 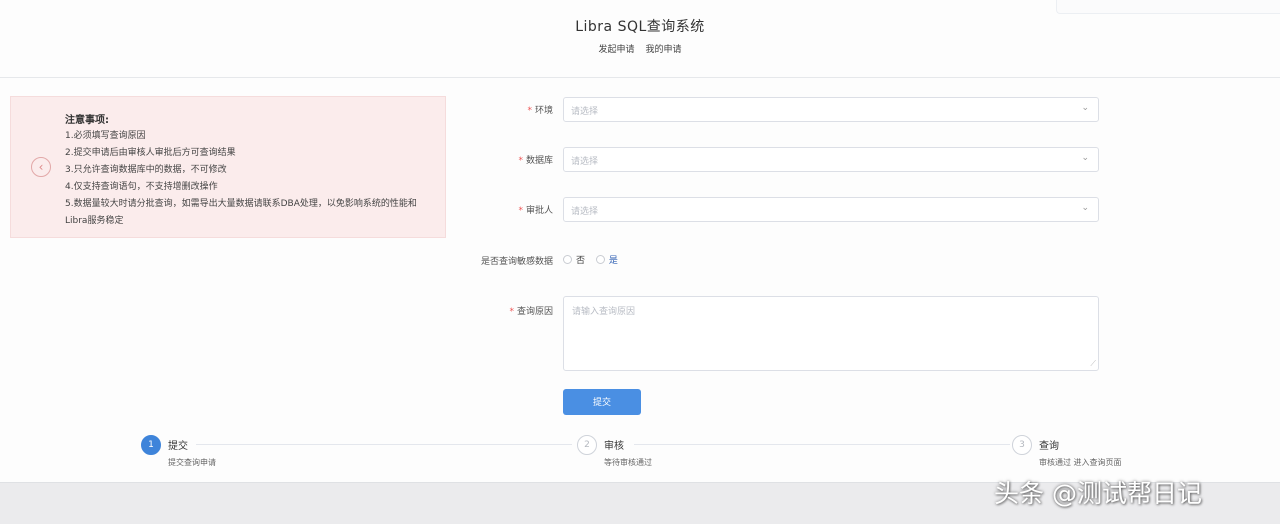 What do you see at coordinates (585, 162) in the screenshot?
I see `db-placeholder: 请选择` at bounding box center [585, 162].